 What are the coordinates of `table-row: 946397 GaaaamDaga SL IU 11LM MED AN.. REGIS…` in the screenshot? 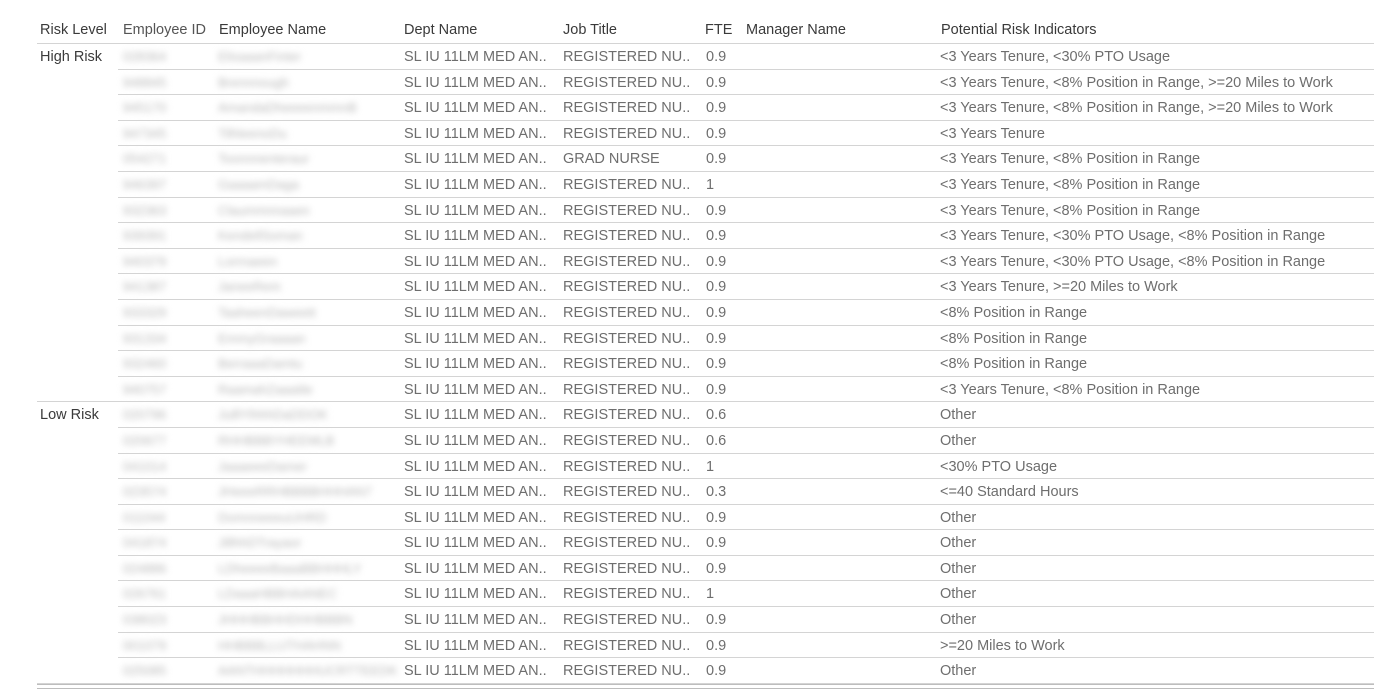 It's located at (746, 185).